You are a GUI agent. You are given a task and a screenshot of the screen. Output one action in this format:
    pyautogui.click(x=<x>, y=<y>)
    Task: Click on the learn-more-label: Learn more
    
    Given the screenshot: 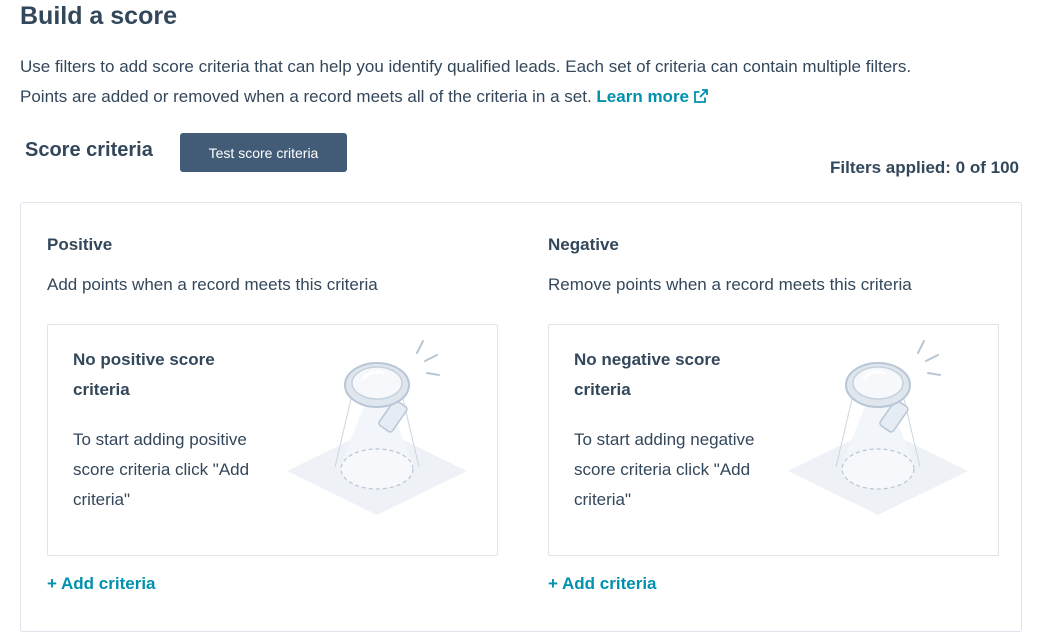 What is the action you would take?
    pyautogui.click(x=643, y=96)
    